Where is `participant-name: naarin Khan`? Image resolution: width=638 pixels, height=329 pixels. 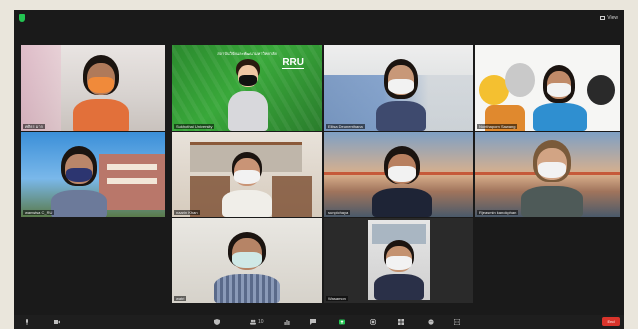 participant-name: naarin Khan is located at coordinates (187, 212).